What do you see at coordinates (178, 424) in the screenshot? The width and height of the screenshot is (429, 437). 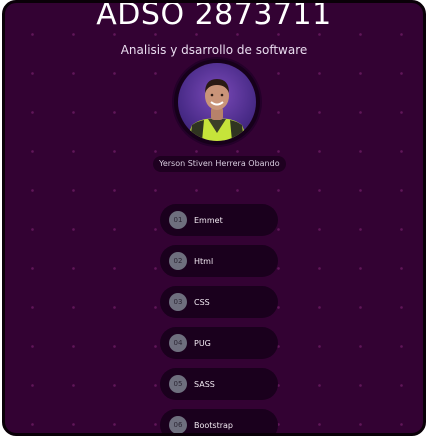 I see `menu-item-number: 06` at bounding box center [178, 424].